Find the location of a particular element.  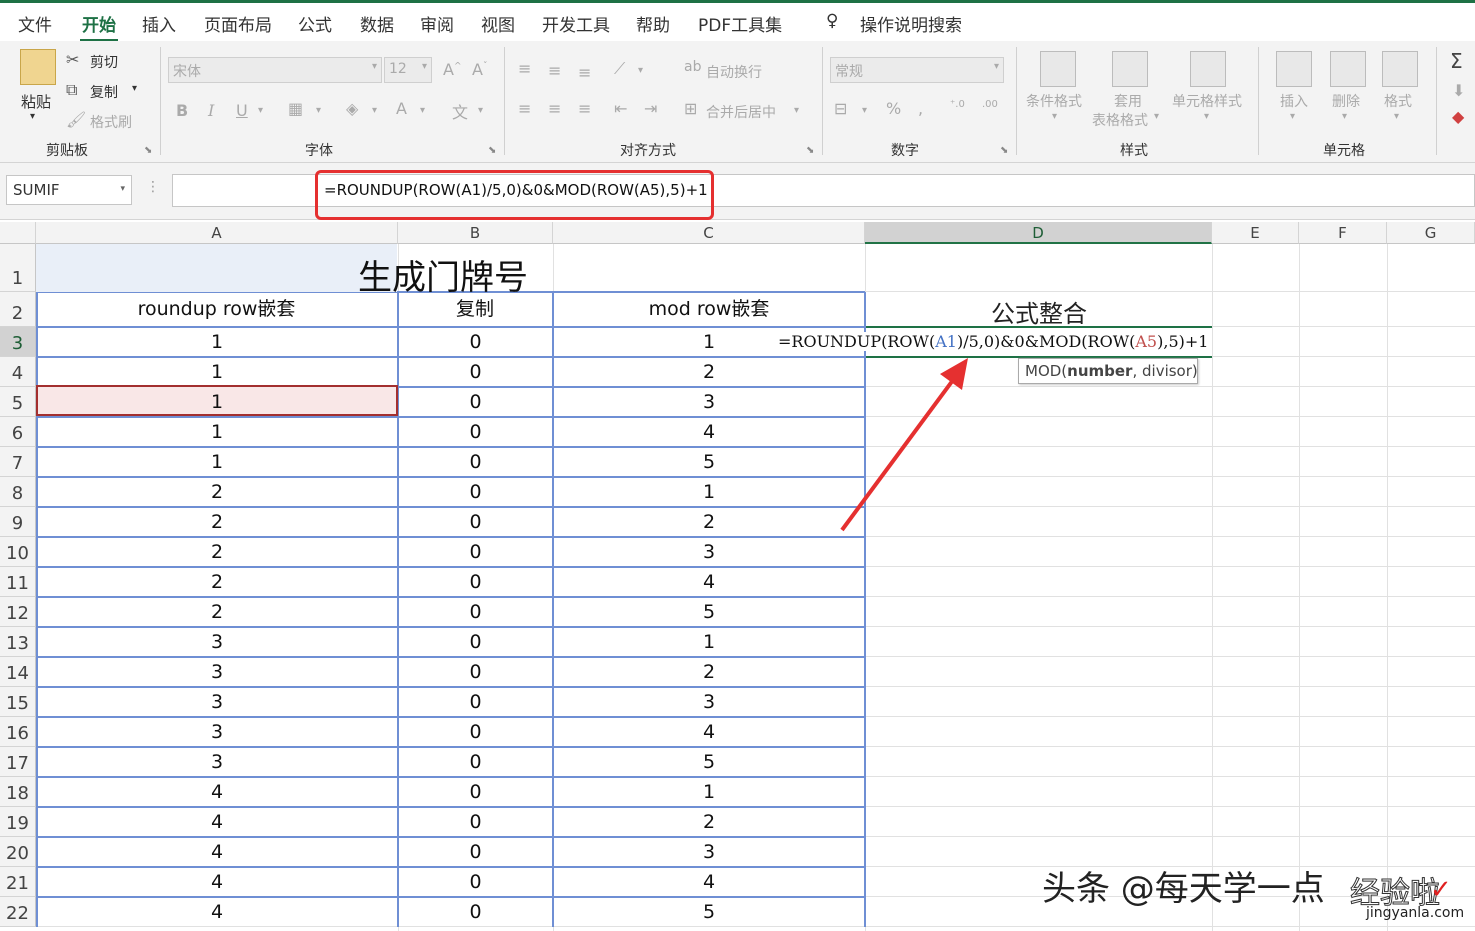

autosum-icon: Σ is located at coordinates (1456, 61).